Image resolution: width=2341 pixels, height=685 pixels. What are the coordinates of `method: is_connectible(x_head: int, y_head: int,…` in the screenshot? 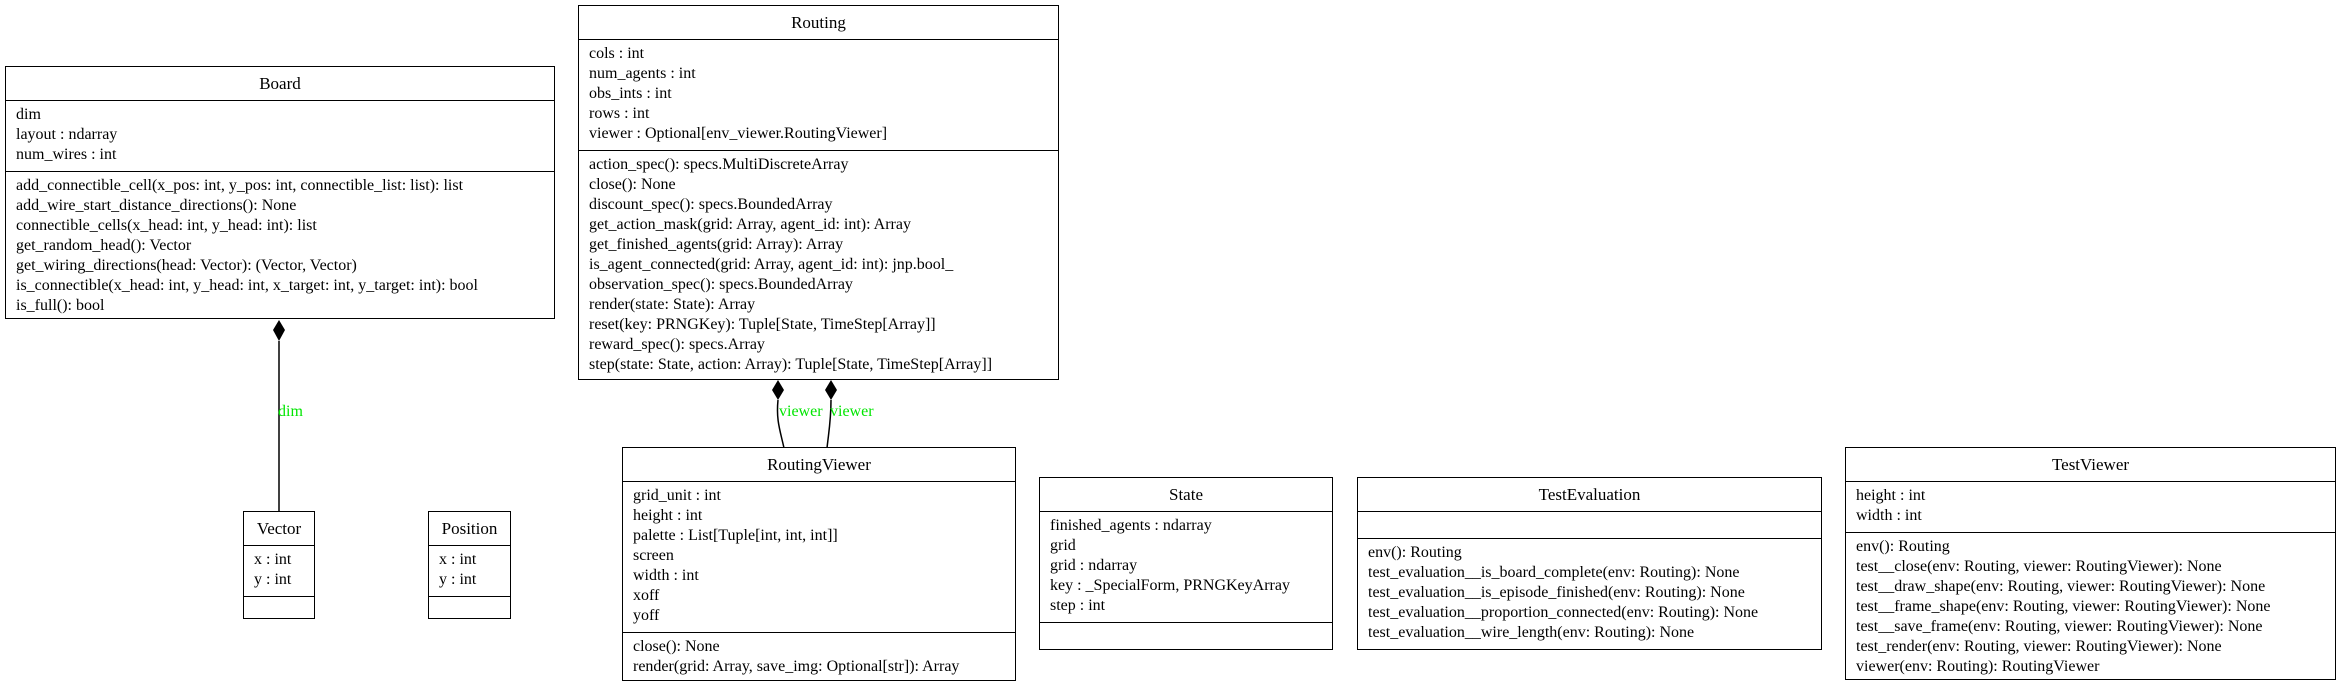 It's located at (247, 285).